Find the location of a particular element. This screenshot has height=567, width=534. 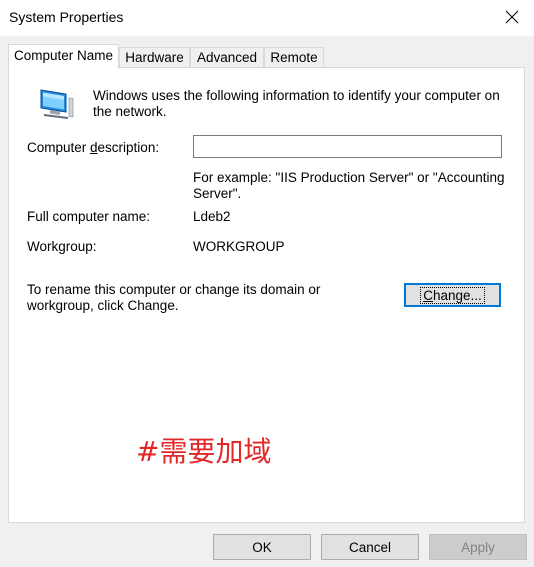

tab-advanced: Advanced is located at coordinates (227, 57).